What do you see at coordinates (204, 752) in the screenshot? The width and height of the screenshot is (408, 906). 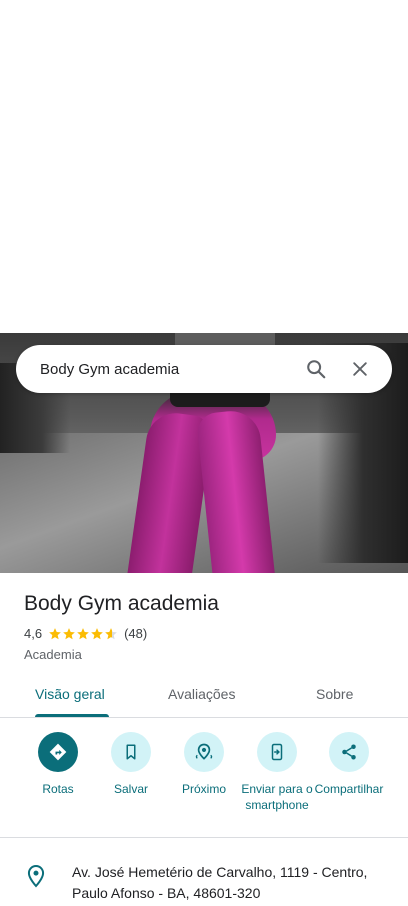 I see `nearby-icon` at bounding box center [204, 752].